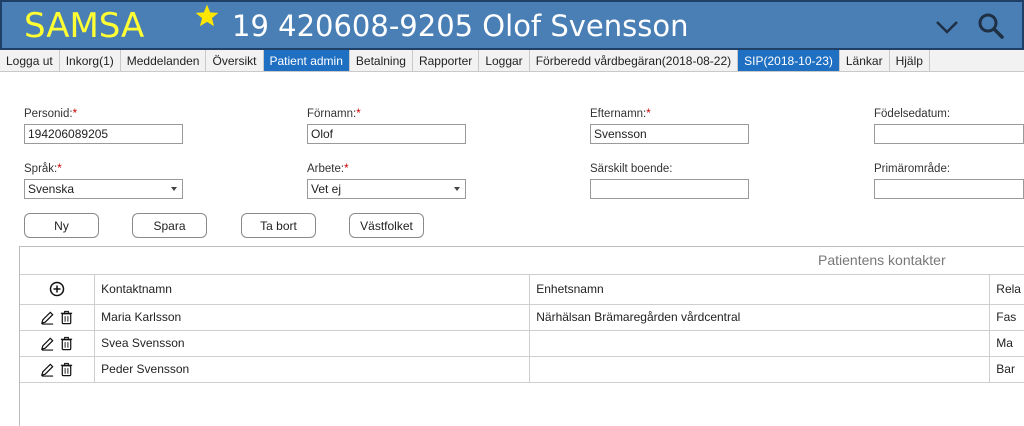  What do you see at coordinates (84, 26) in the screenshot?
I see `app-logo: SAMSA` at bounding box center [84, 26].